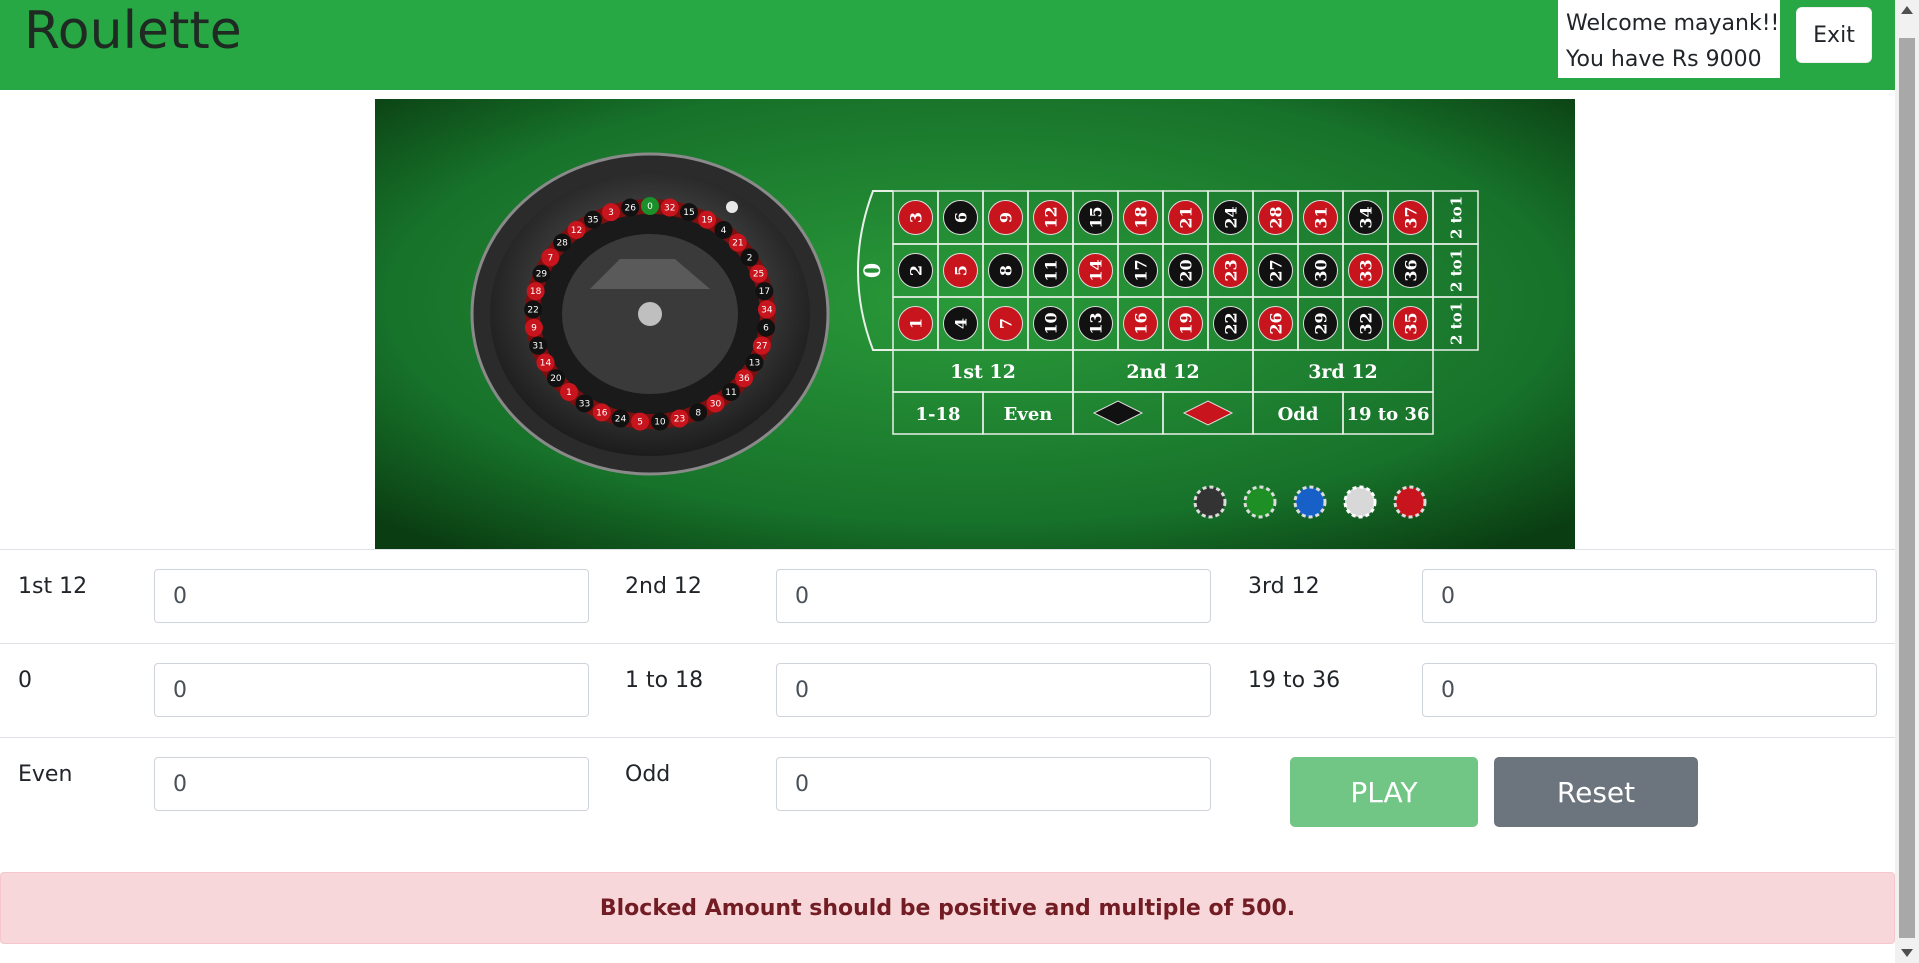 Image resolution: width=1919 pixels, height=963 pixels. What do you see at coordinates (546, 364) in the screenshot?
I see `wheel-pocket-number: 14` at bounding box center [546, 364].